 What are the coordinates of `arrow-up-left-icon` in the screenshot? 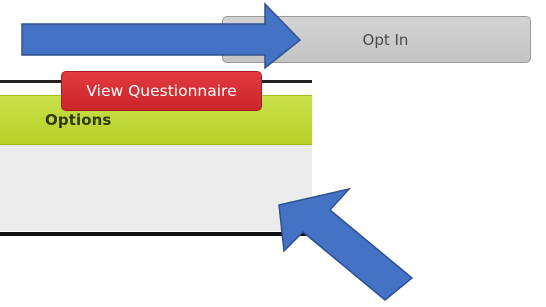 It's located at (346, 244).